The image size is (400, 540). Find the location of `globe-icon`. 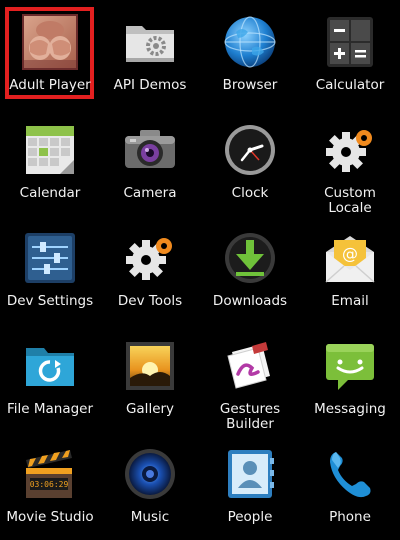

globe-icon is located at coordinates (250, 42).